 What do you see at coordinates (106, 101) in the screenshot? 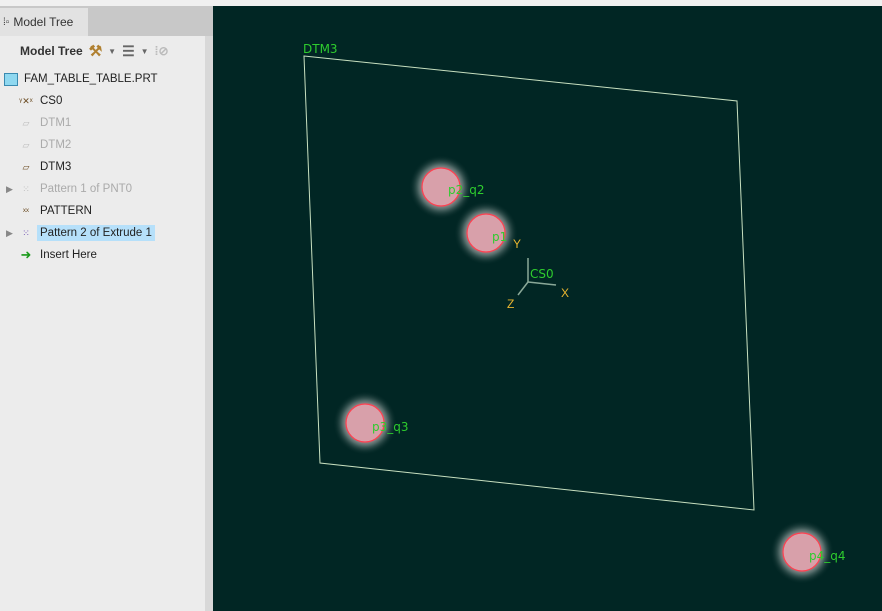
I see `tree-item-cs0: ᵞ✕ˣ CS0` at bounding box center [106, 101].